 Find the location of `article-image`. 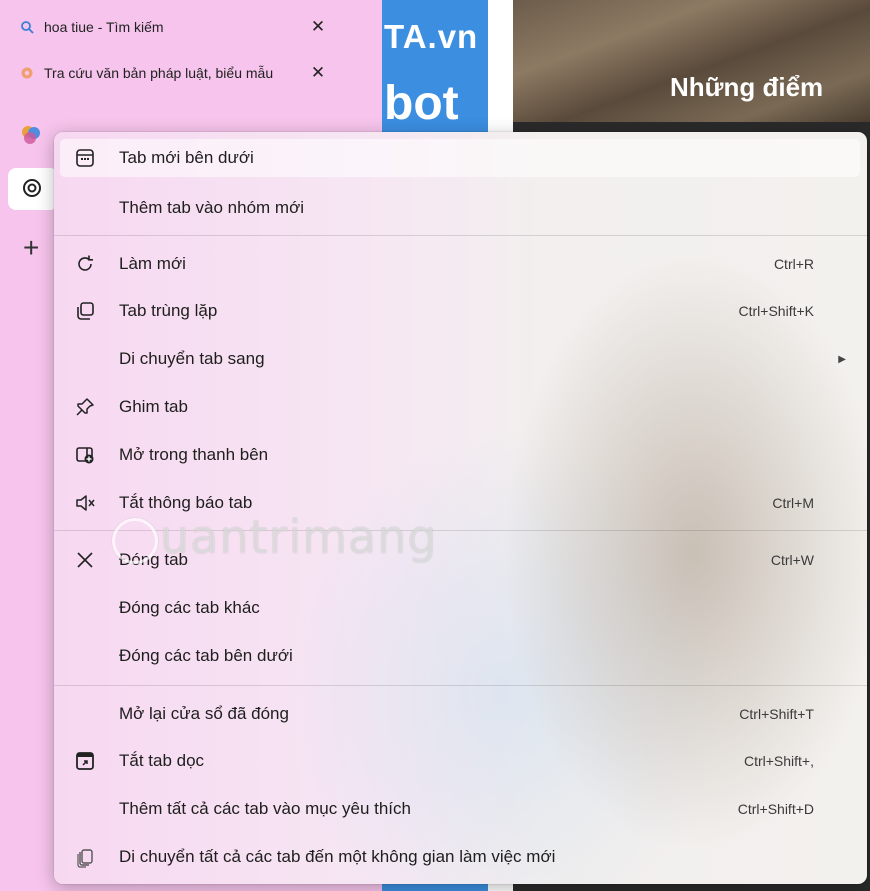

article-image is located at coordinates (691, 61).